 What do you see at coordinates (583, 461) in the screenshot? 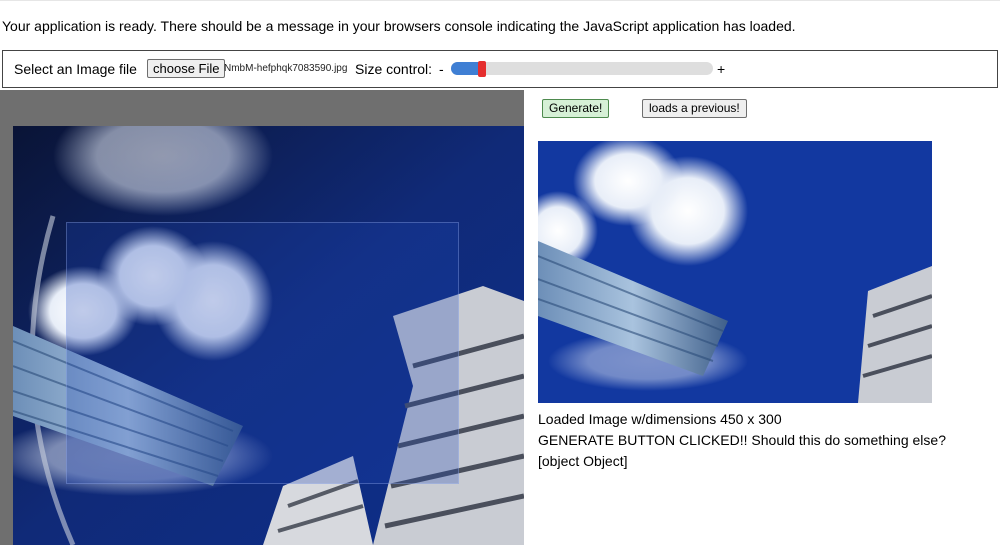
I see `log-line: [object Object]` at bounding box center [583, 461].